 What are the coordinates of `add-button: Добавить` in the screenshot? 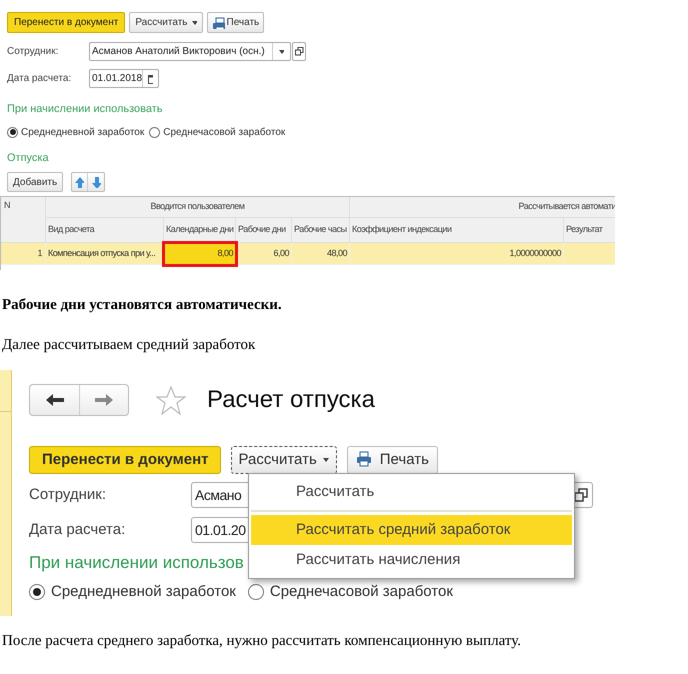 It's located at (35, 182).